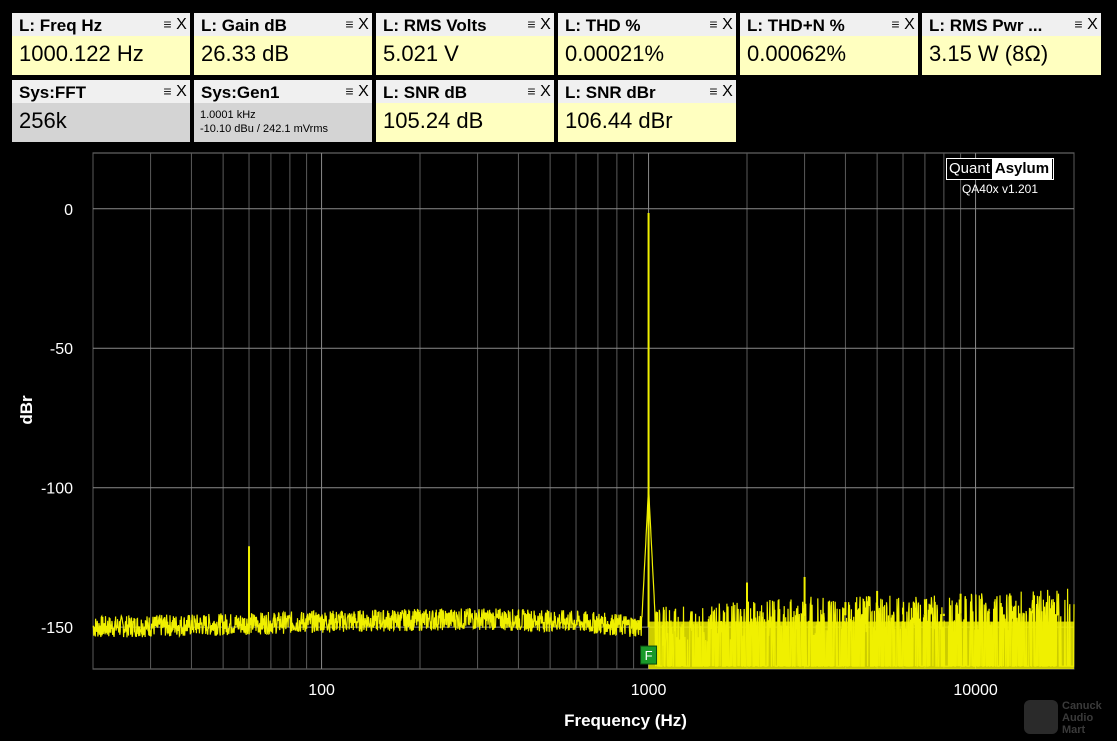 The image size is (1117, 741). I want to click on x-tick-labels: 100 1000 10000, so click(653, 690).